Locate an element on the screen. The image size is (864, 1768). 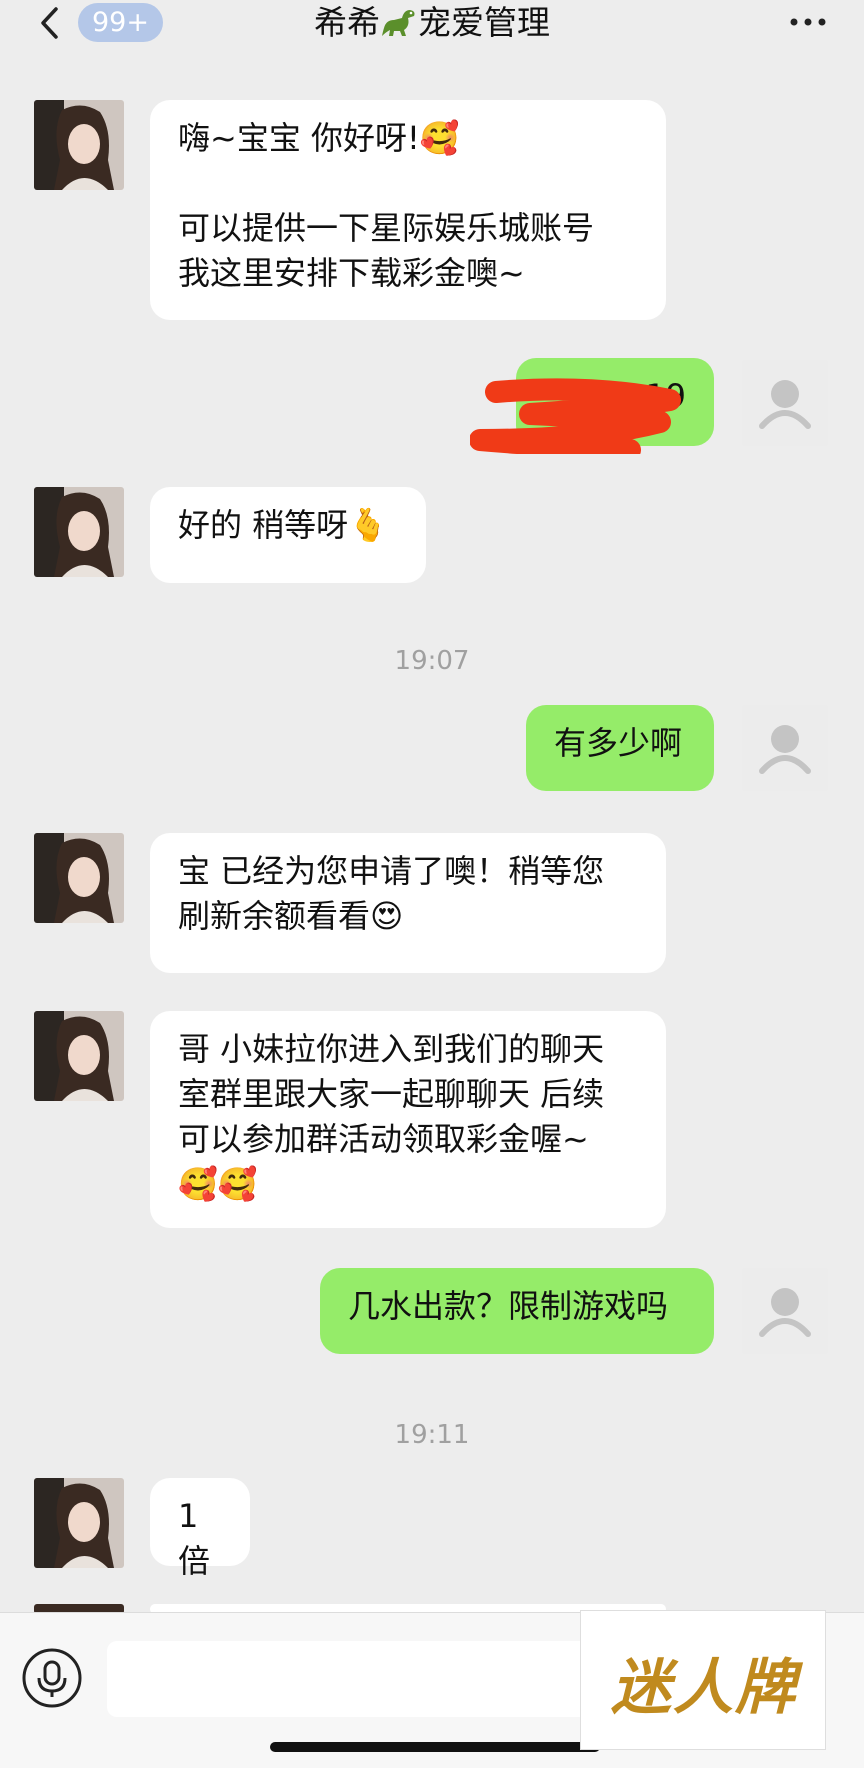
message-bubble-outgoing: 几水出款？限制游戏吗 is located at coordinates (517, 1311).